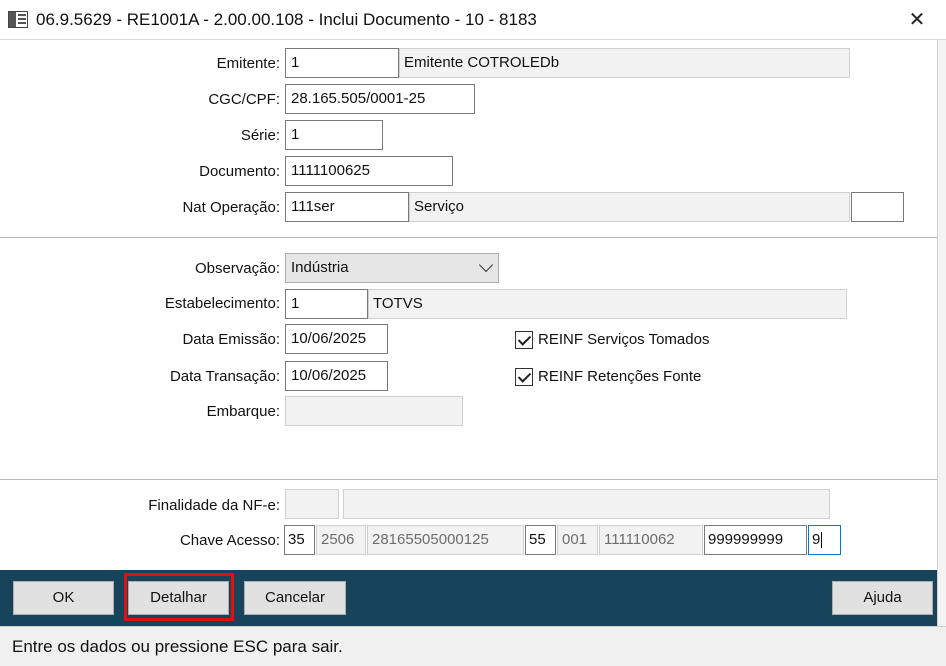  What do you see at coordinates (392, 268) in the screenshot?
I see `observacao-select: Indústria` at bounding box center [392, 268].